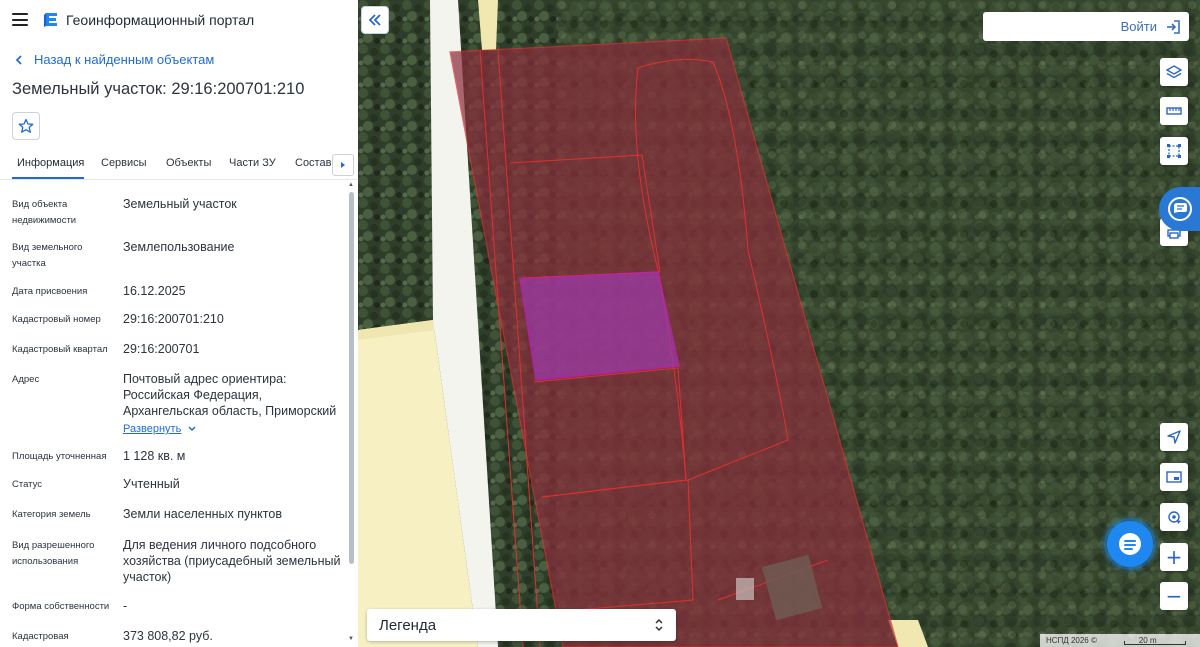 The image size is (1200, 647). Describe the element at coordinates (1138, 26) in the screenshot. I see `login-label: Войти` at that location.